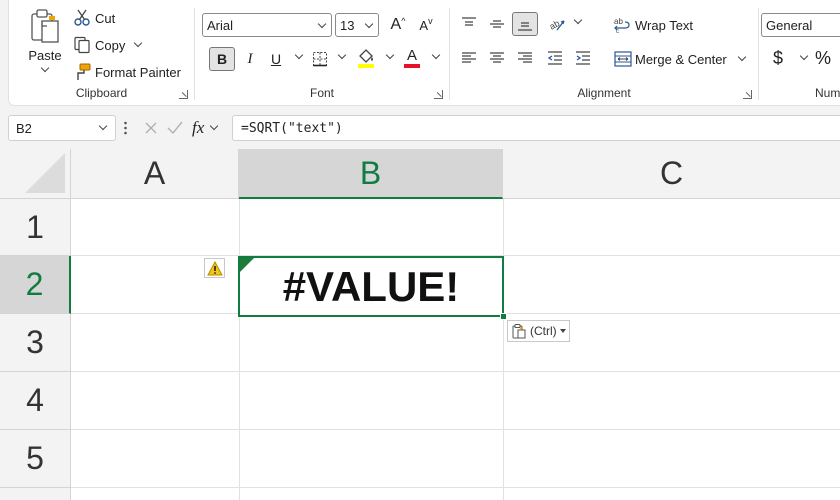 This screenshot has height=500, width=840. I want to click on copy-label: Copy, so click(110, 45).